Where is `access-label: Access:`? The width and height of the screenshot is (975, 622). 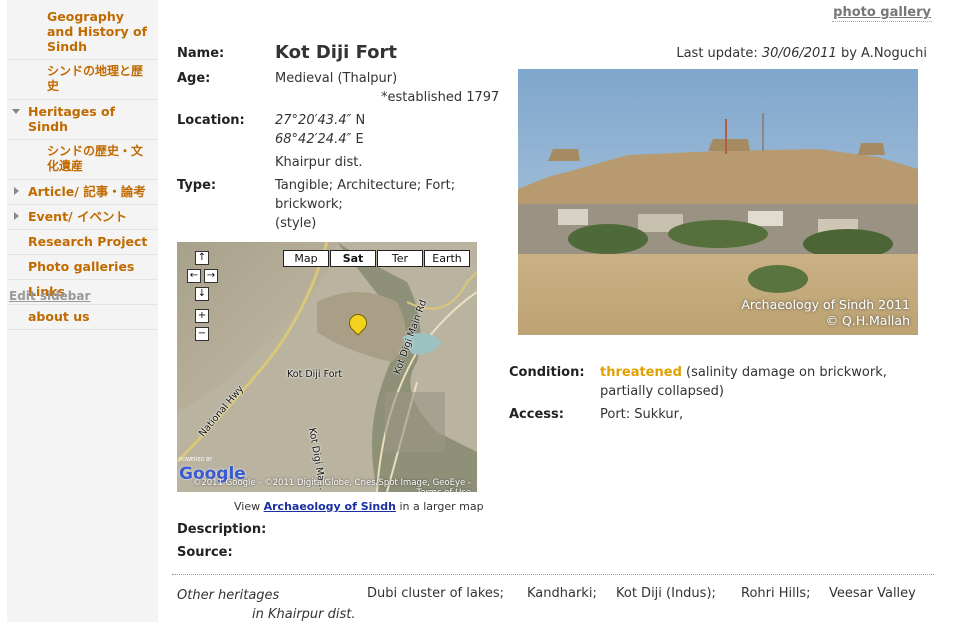
access-label: Access: is located at coordinates (536, 414).